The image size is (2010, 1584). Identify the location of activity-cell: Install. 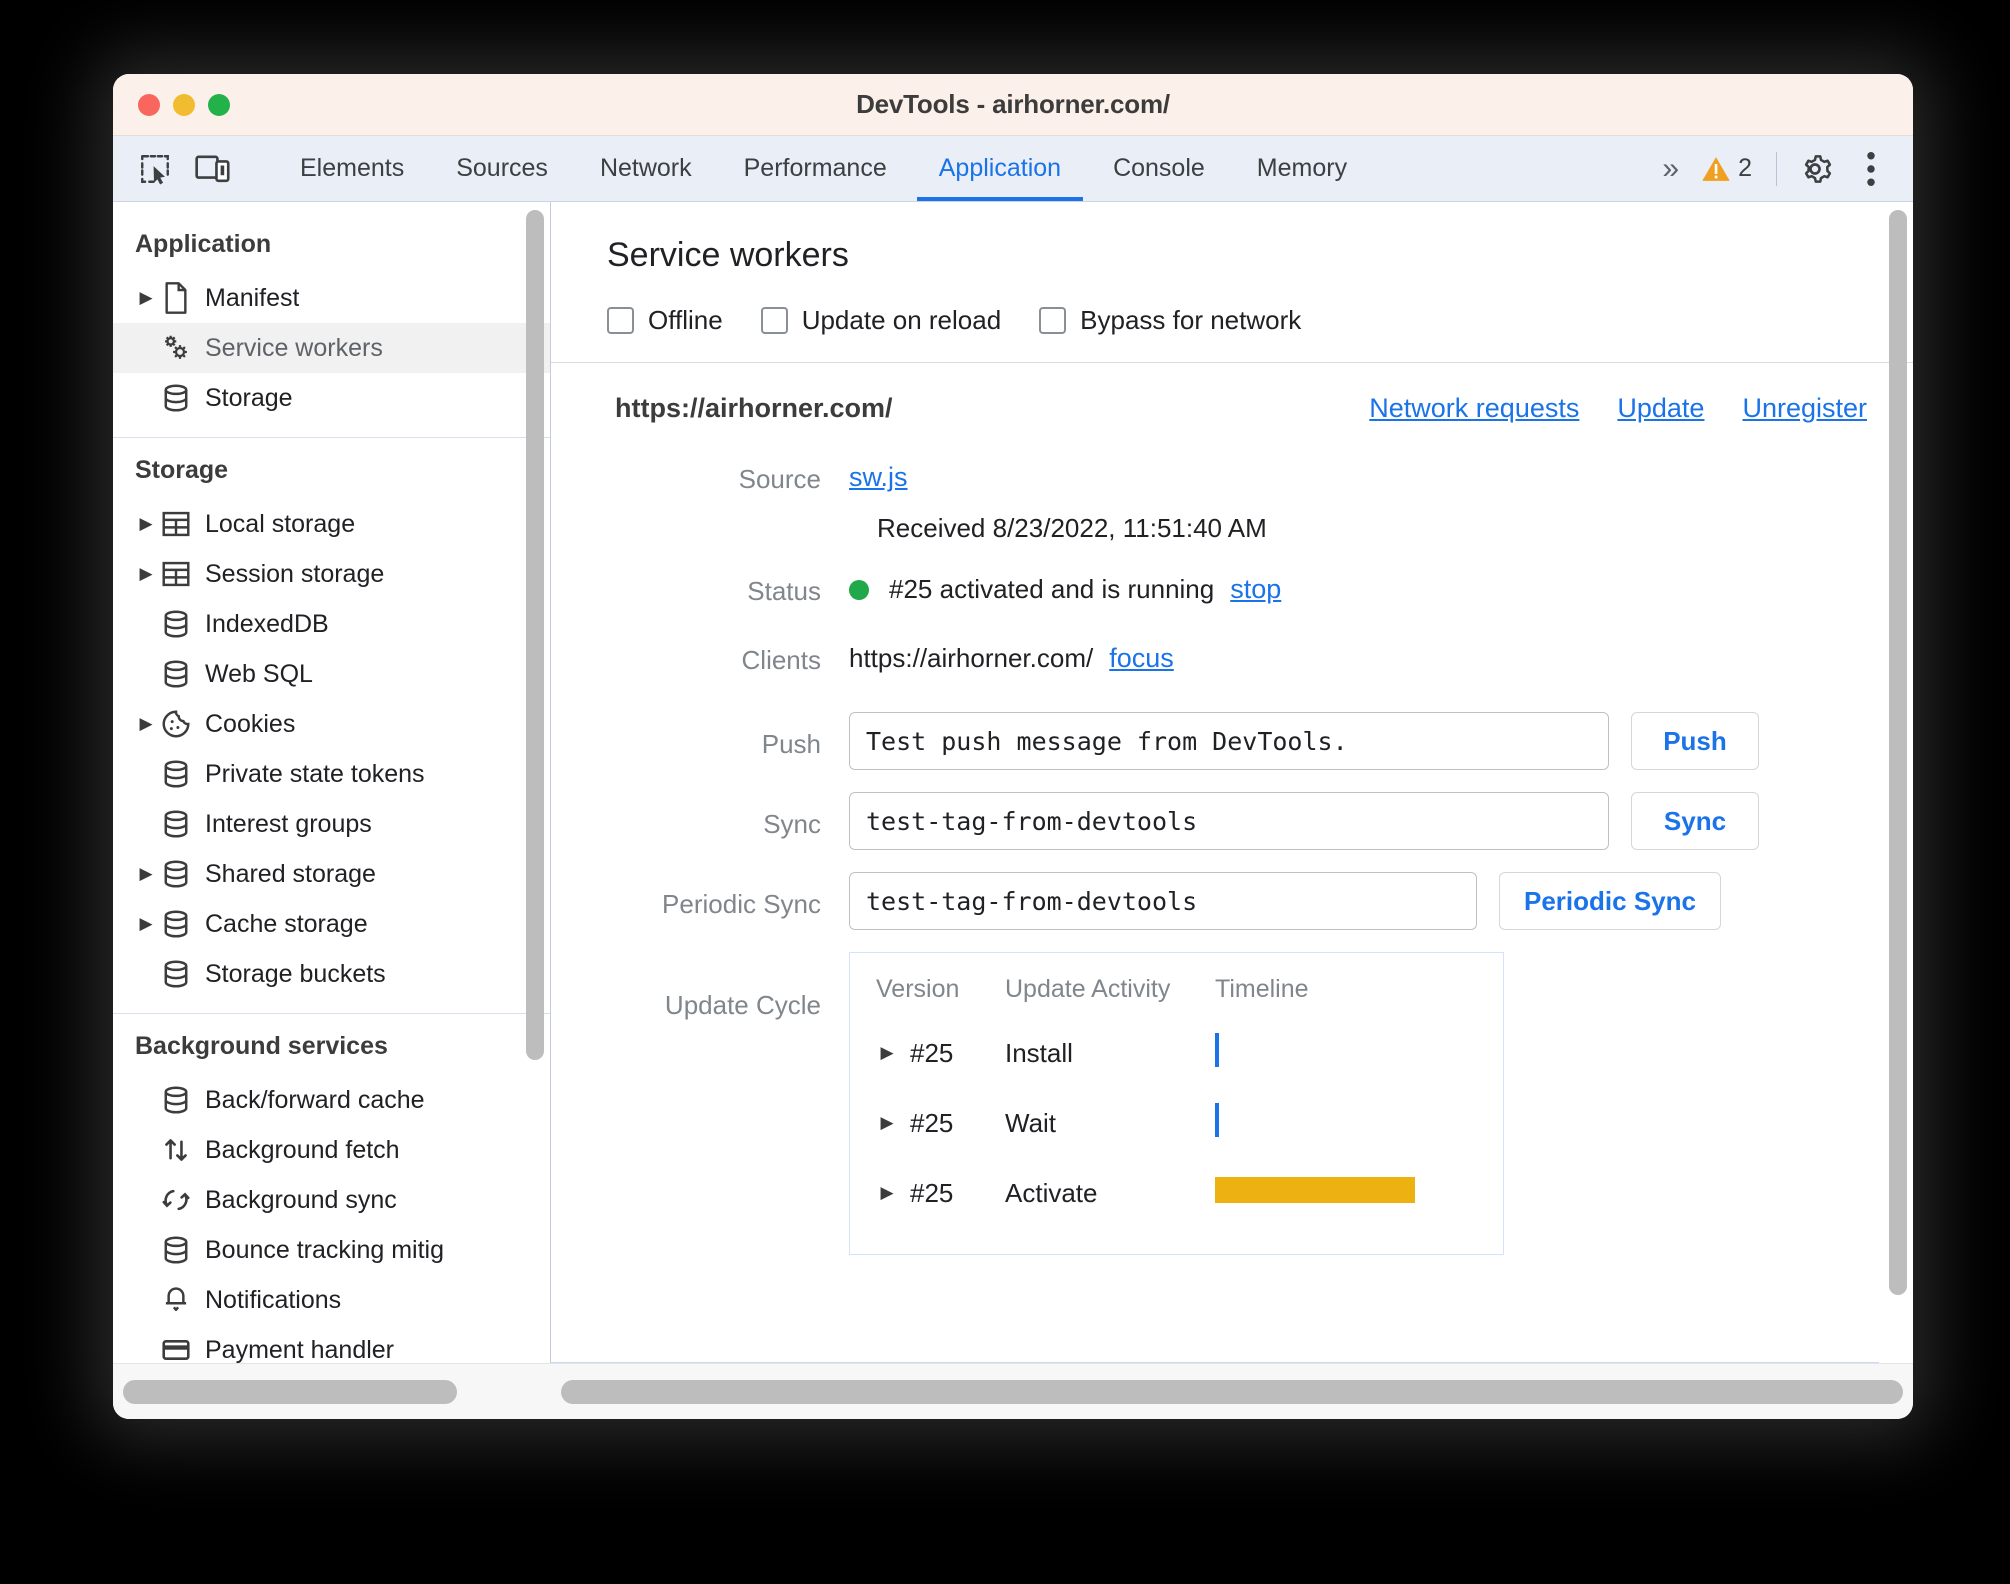
(1039, 1052).